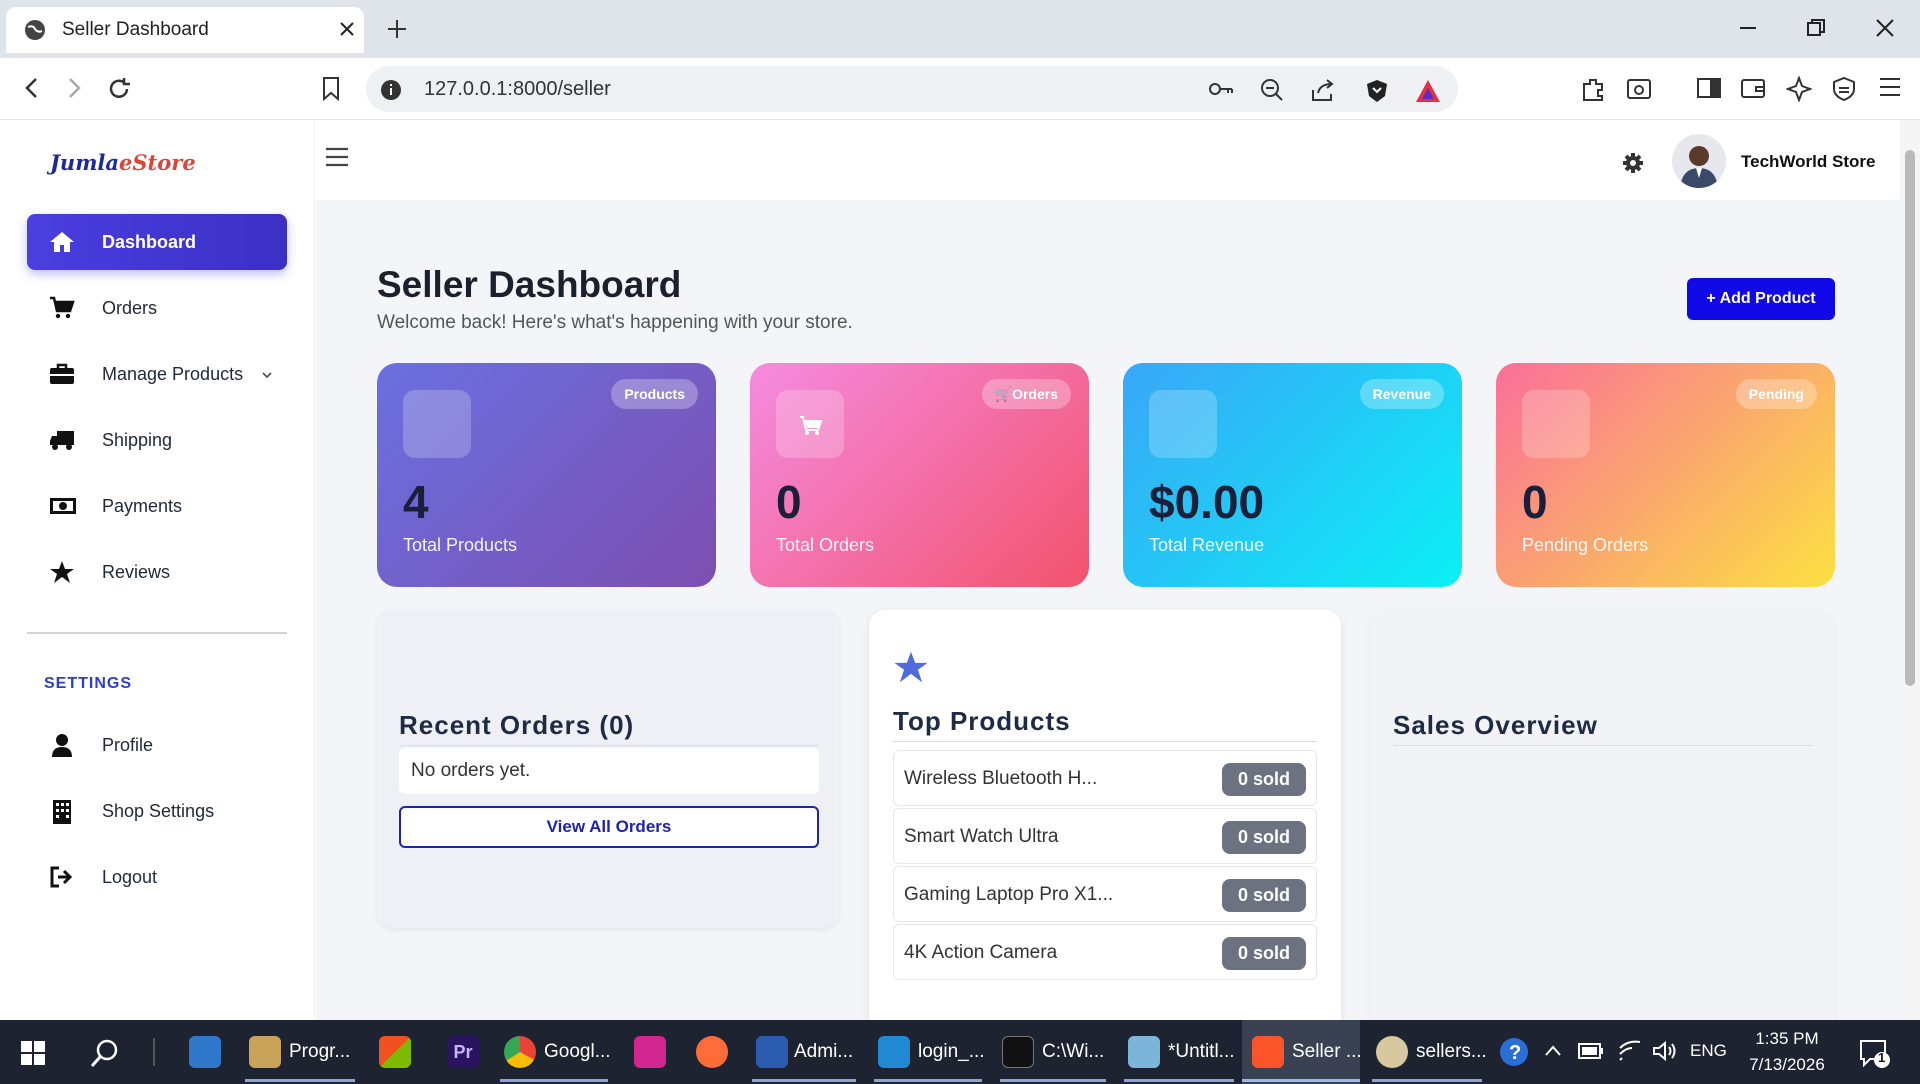 This screenshot has height=1084, width=1920. What do you see at coordinates (157, 506) in the screenshot?
I see `sidebar-item-payments: Payments` at bounding box center [157, 506].